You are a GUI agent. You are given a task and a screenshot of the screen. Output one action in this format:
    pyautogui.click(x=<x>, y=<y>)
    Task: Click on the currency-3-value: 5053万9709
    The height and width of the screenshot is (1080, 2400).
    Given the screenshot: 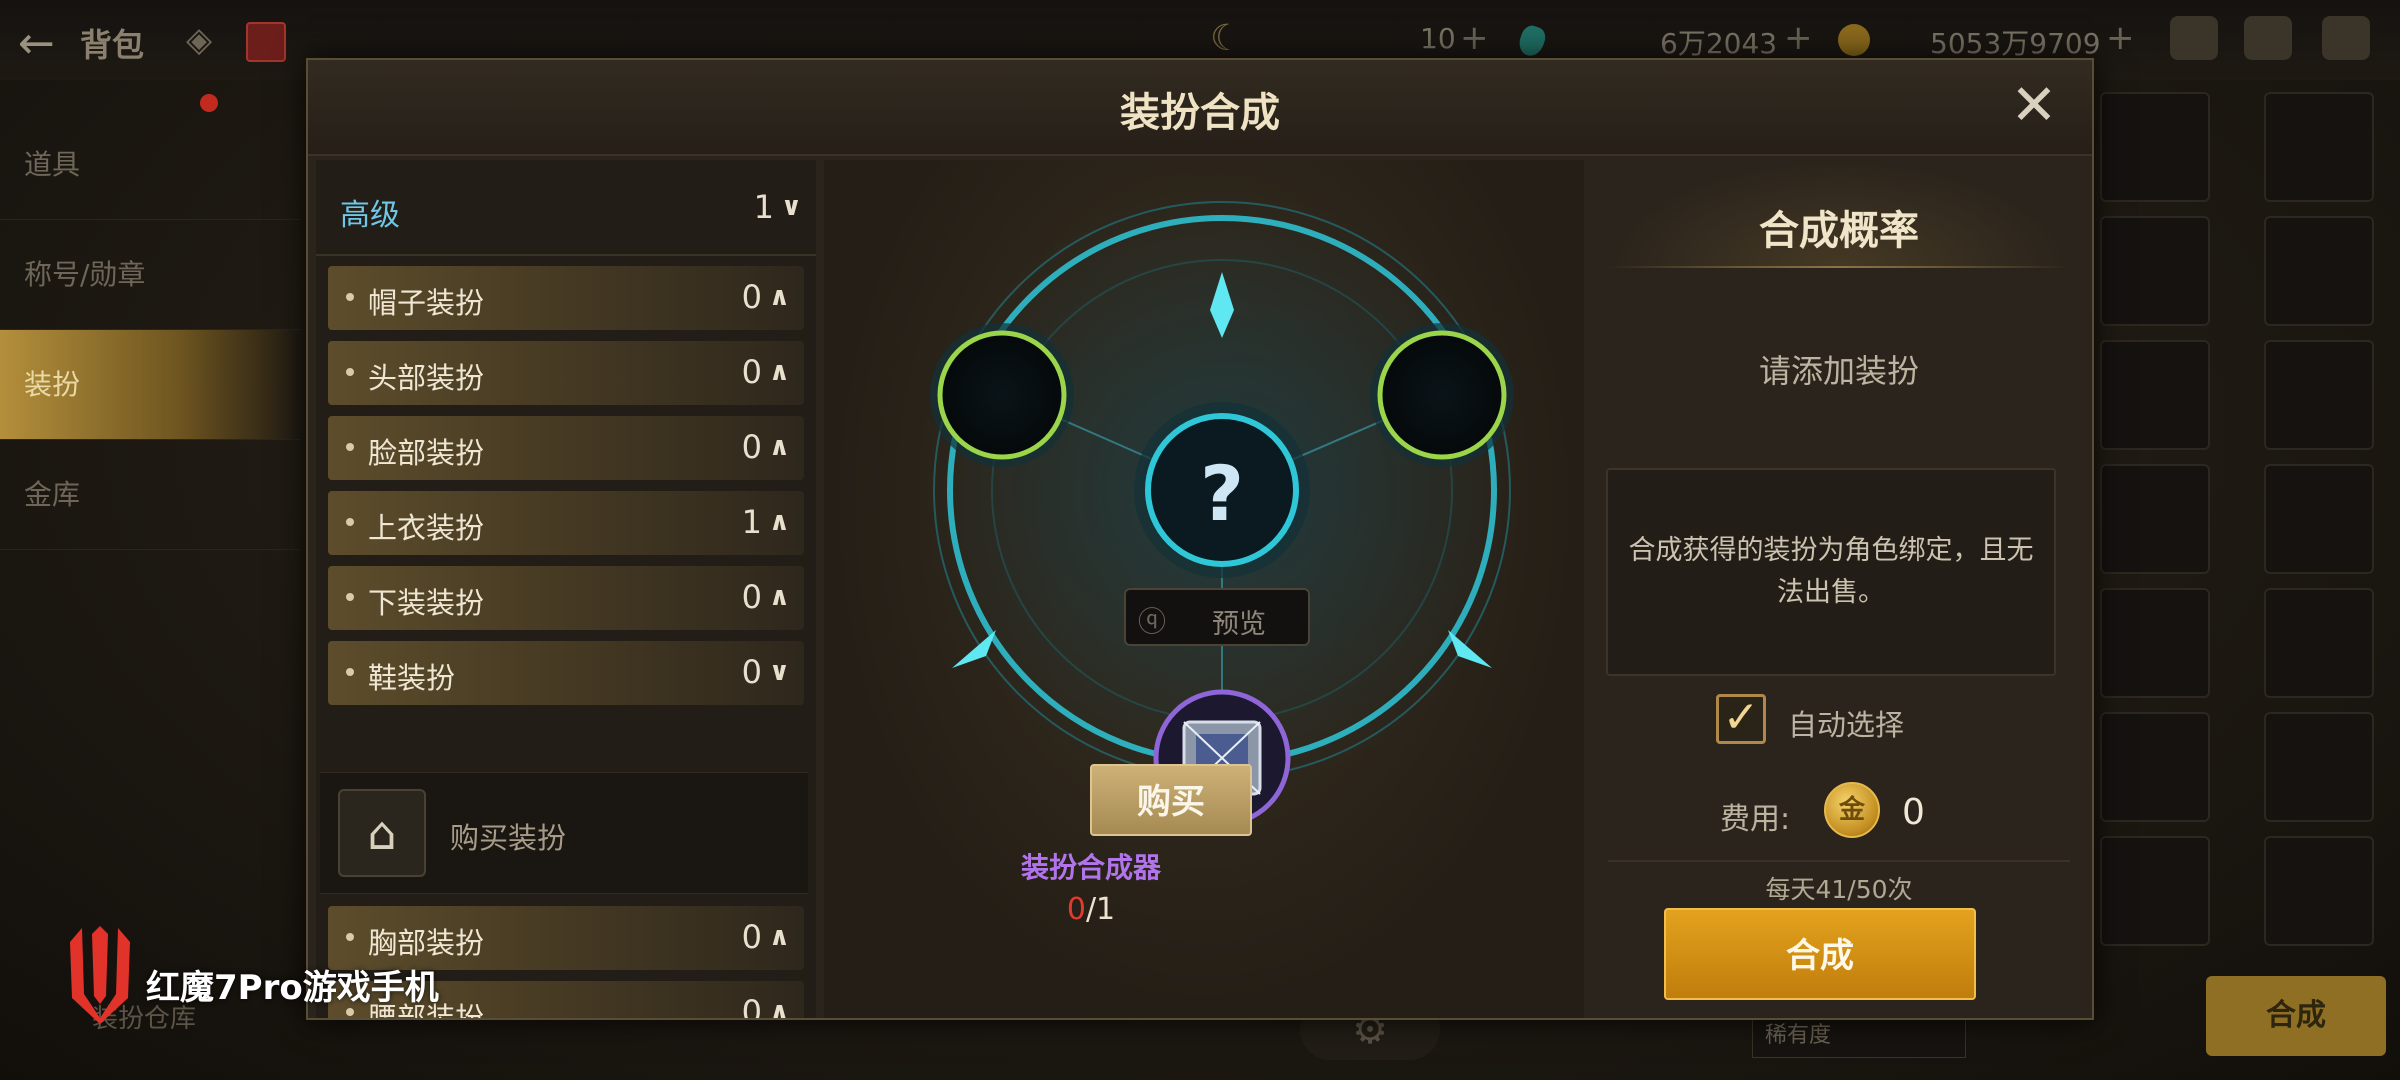 What is the action you would take?
    pyautogui.click(x=2015, y=43)
    